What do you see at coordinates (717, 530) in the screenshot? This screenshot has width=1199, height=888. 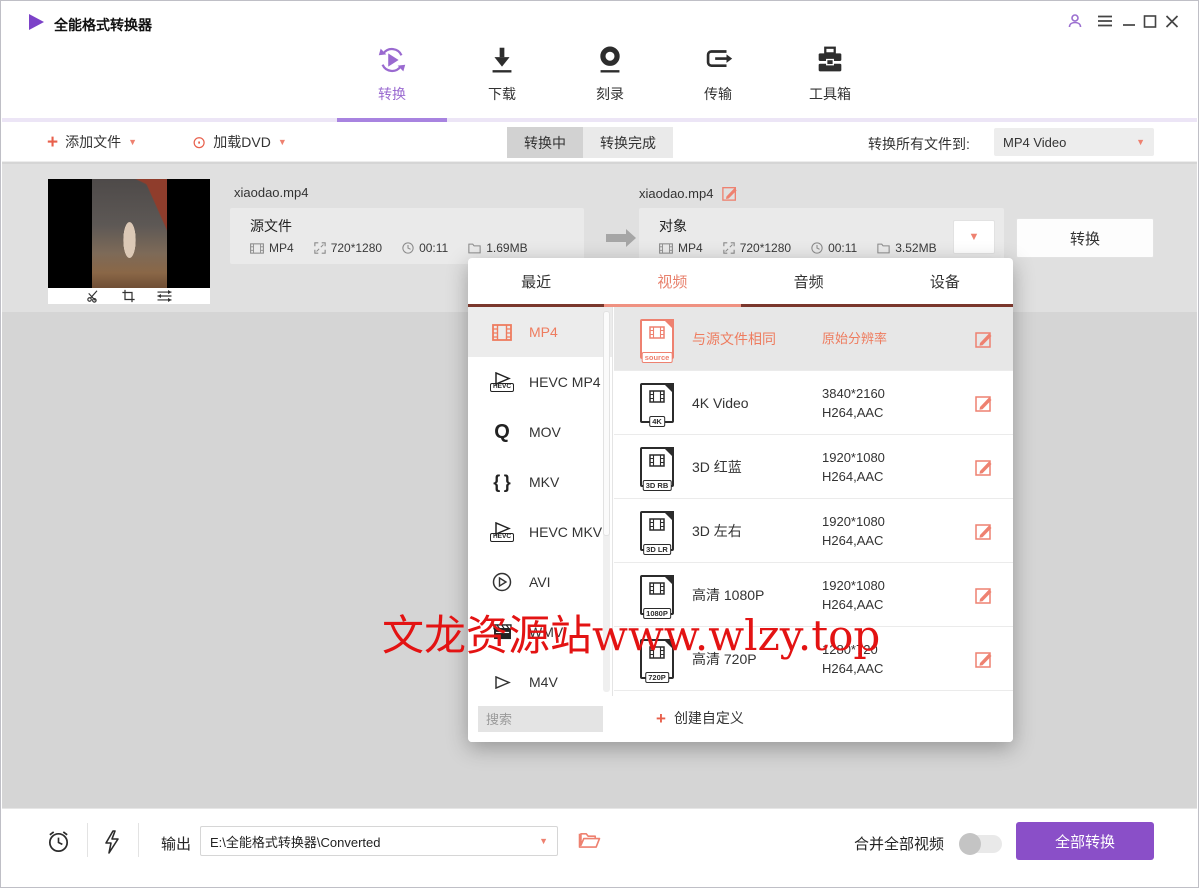 I see `preset-name: 3D 左右` at bounding box center [717, 530].